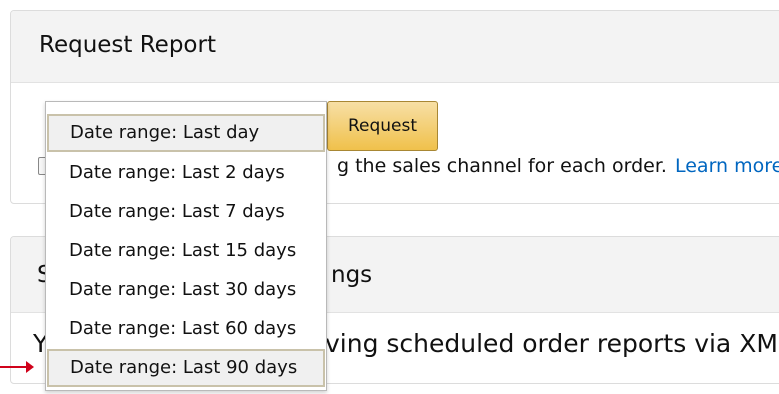  What do you see at coordinates (727, 166) in the screenshot?
I see `learn-more-link: Learn more` at bounding box center [727, 166].